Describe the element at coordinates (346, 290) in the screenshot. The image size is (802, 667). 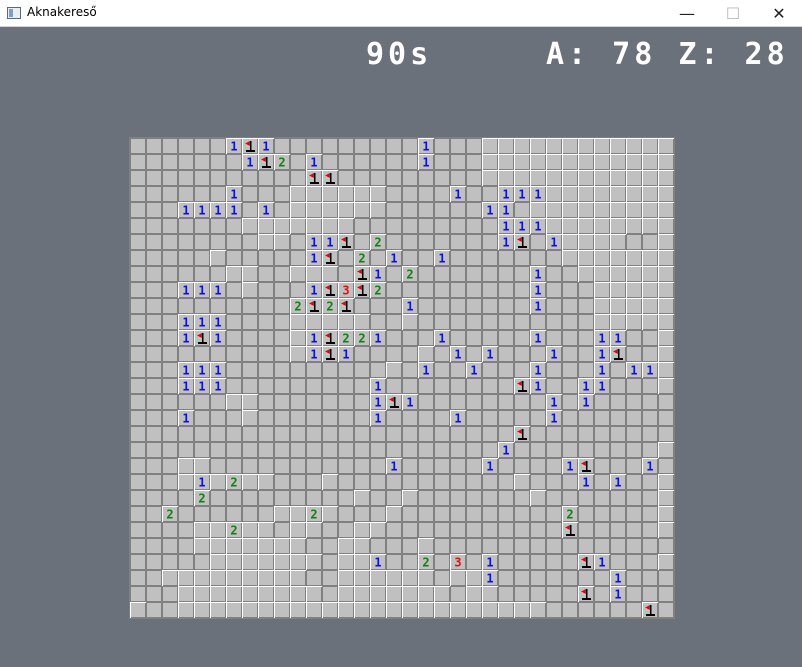
I see `number-cell: 3` at that location.